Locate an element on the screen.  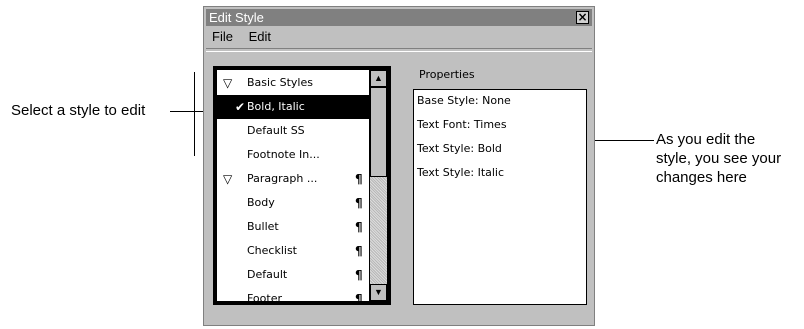
properties-label: Properties is located at coordinates (447, 74).